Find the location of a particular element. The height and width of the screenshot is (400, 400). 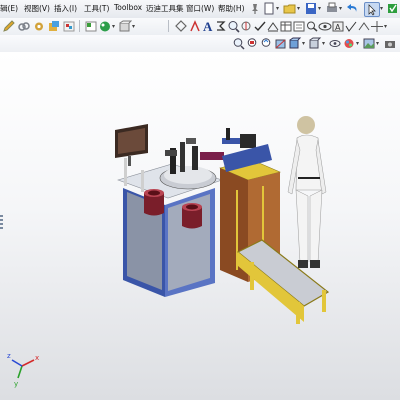

previous-view-icon is located at coordinates (267, 43).